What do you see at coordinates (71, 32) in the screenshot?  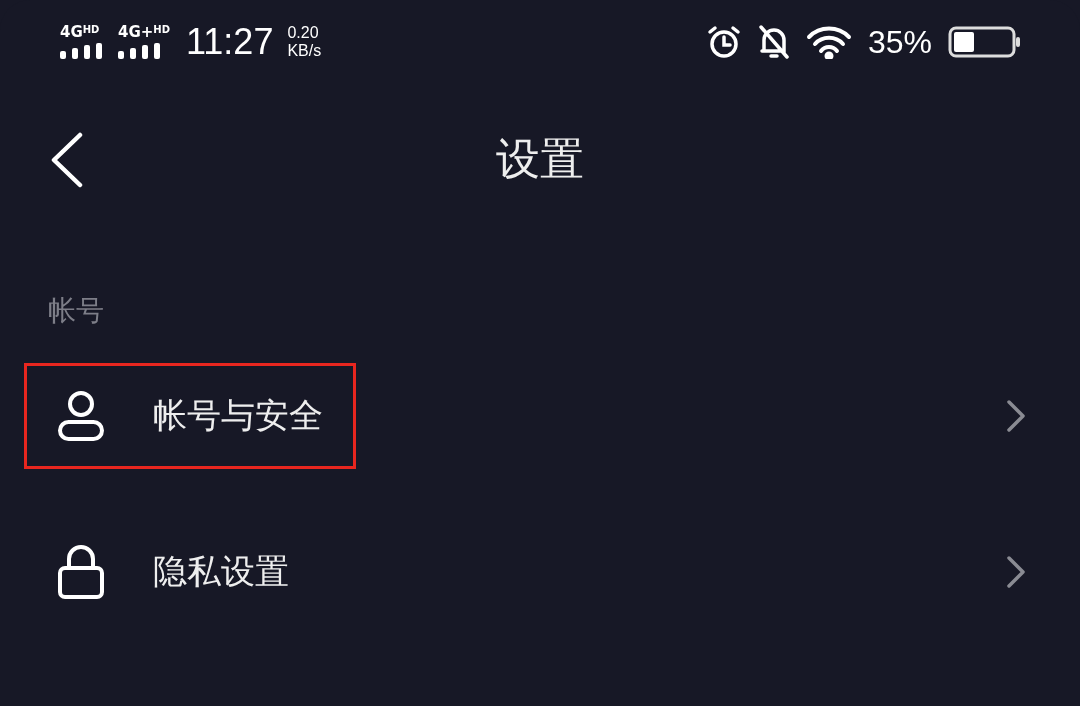 I see `network-type: 4G` at bounding box center [71, 32].